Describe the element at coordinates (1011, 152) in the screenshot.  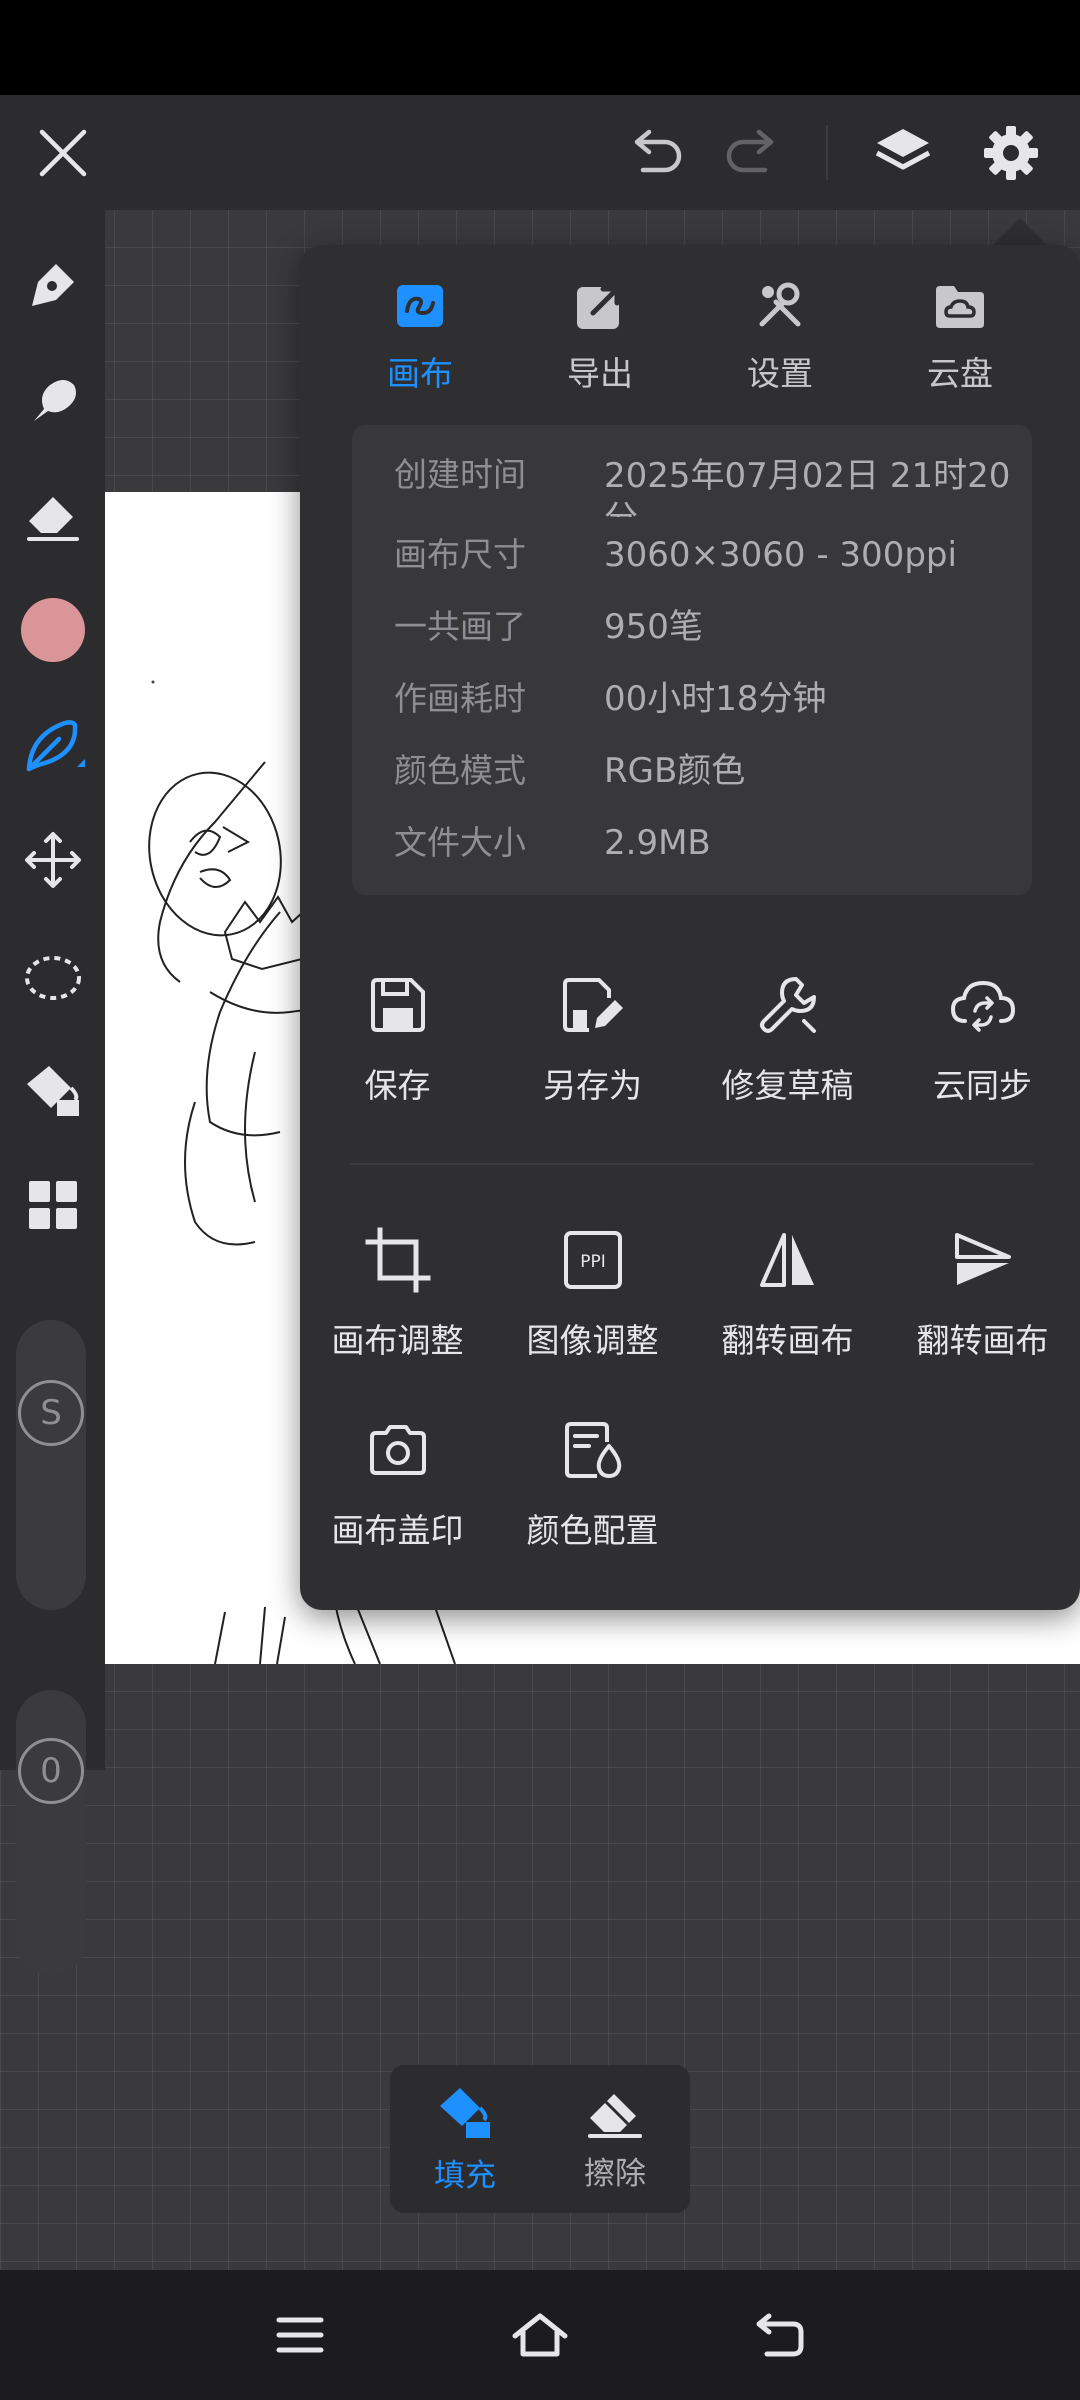
I see `settings-button` at that location.